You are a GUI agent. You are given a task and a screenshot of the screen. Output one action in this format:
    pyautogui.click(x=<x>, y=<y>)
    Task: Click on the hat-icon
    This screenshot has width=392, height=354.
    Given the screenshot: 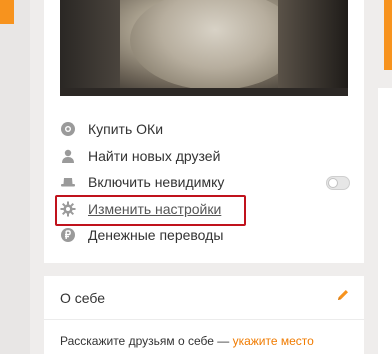 What is the action you would take?
    pyautogui.click(x=68, y=182)
    